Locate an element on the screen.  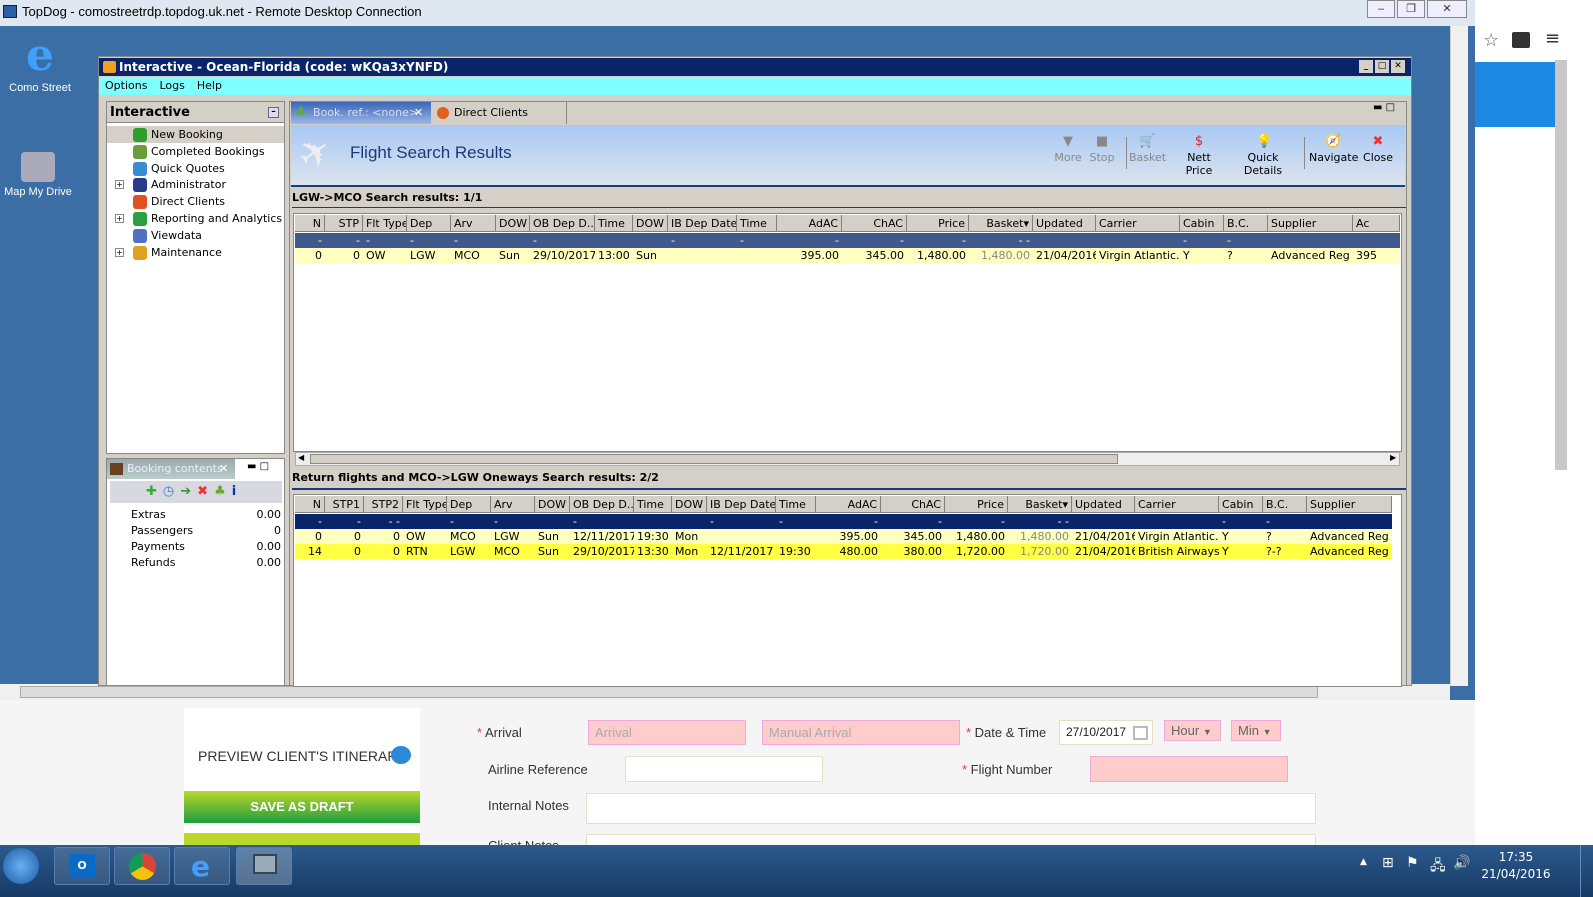
airline-reference-input is located at coordinates (724, 769).